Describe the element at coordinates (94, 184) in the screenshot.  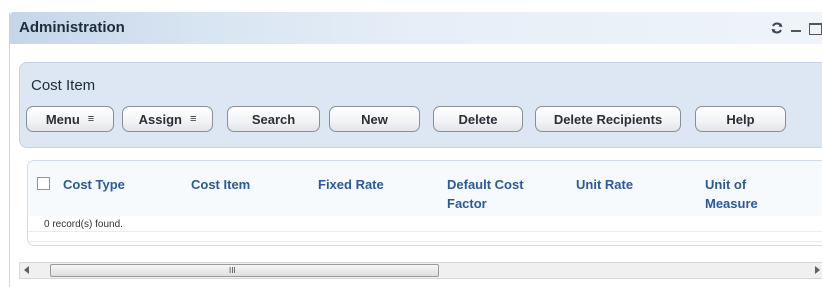
I see `column-header-cost-type: Cost Type` at that location.